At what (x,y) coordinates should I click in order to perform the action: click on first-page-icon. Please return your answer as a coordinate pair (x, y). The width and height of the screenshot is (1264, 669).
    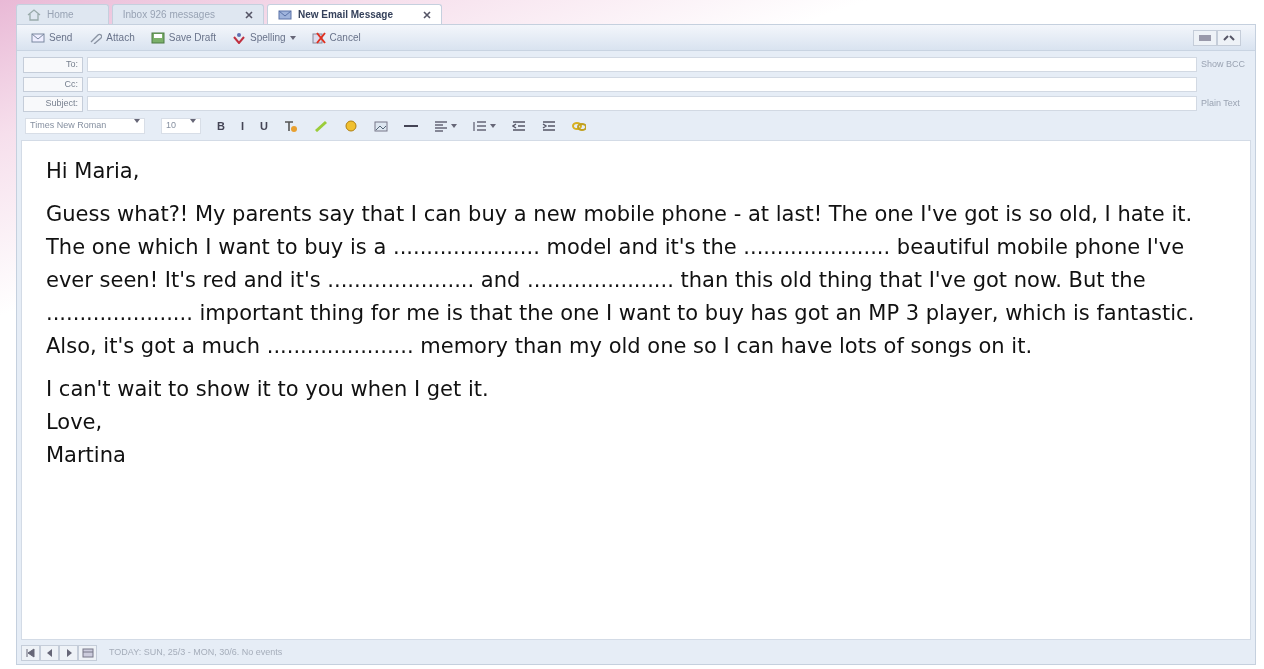
    Looking at the image, I should click on (30, 653).